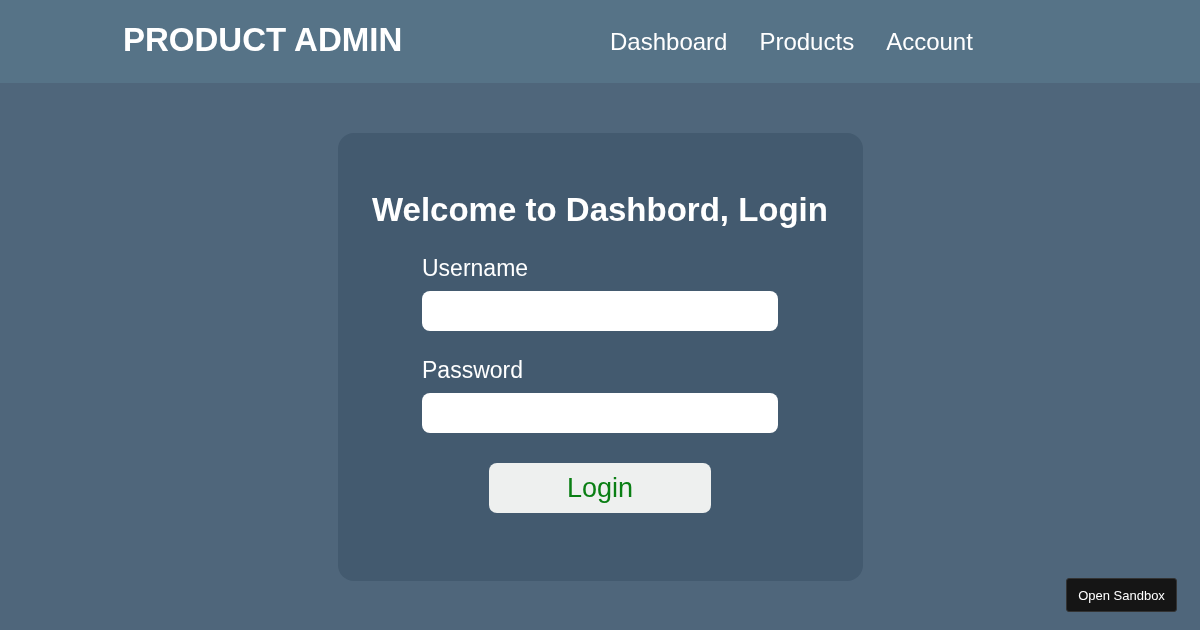 The width and height of the screenshot is (1200, 630). I want to click on field-label: Password, so click(473, 370).